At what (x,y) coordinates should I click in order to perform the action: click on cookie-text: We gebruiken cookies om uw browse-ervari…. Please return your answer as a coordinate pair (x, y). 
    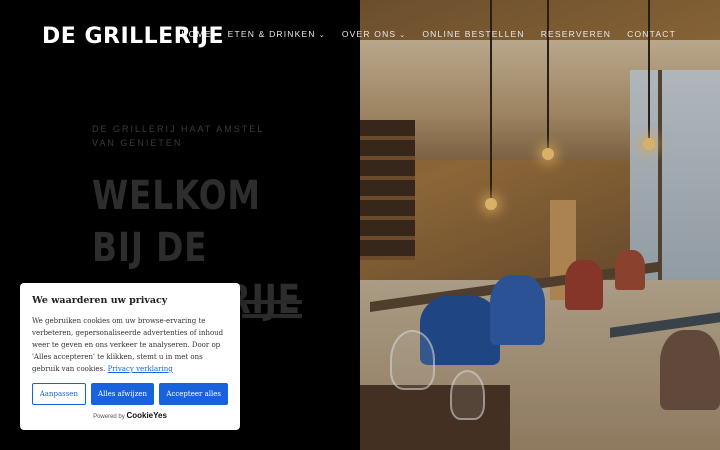
    Looking at the image, I should click on (130, 345).